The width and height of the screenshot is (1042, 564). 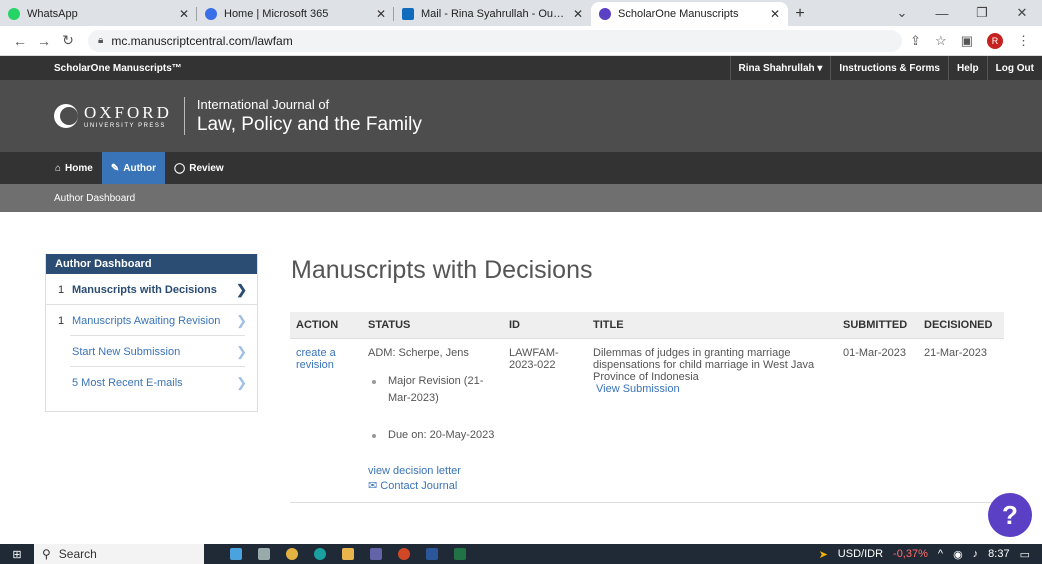 I want to click on user-menu: Rina Shahrullah ▾, so click(x=780, y=68).